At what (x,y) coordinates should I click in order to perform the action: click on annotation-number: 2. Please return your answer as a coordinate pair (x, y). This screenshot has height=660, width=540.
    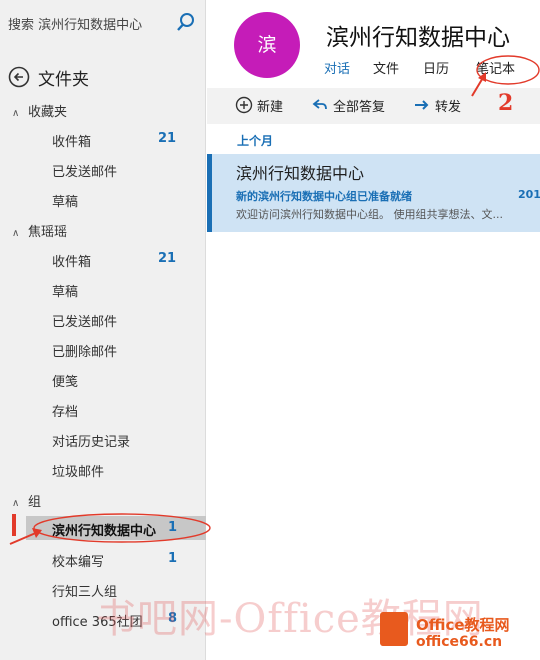
    Looking at the image, I should click on (506, 103).